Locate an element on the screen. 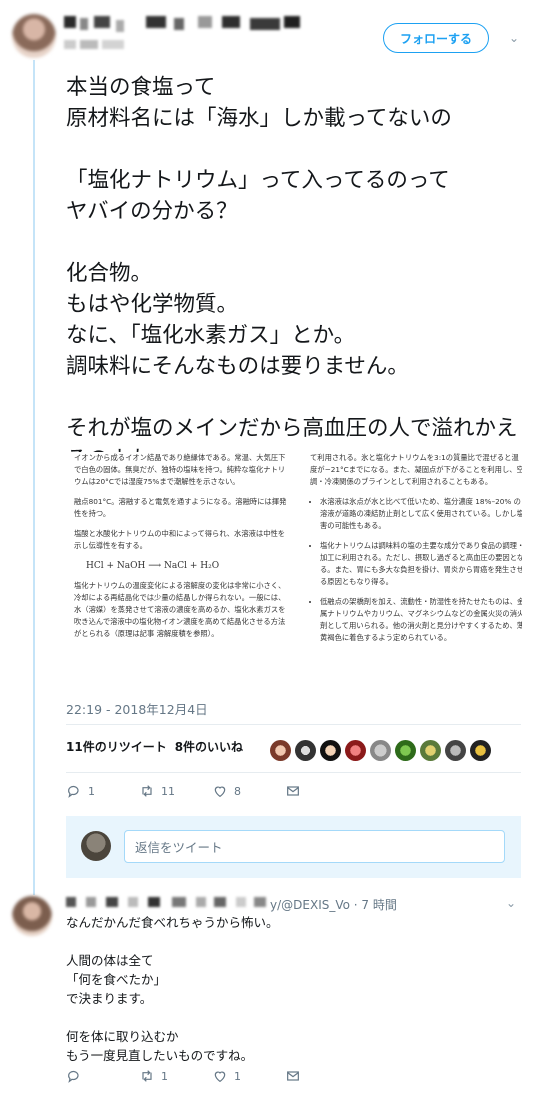 The height and width of the screenshot is (1095, 550). retweet-action-count: 11 is located at coordinates (168, 791).